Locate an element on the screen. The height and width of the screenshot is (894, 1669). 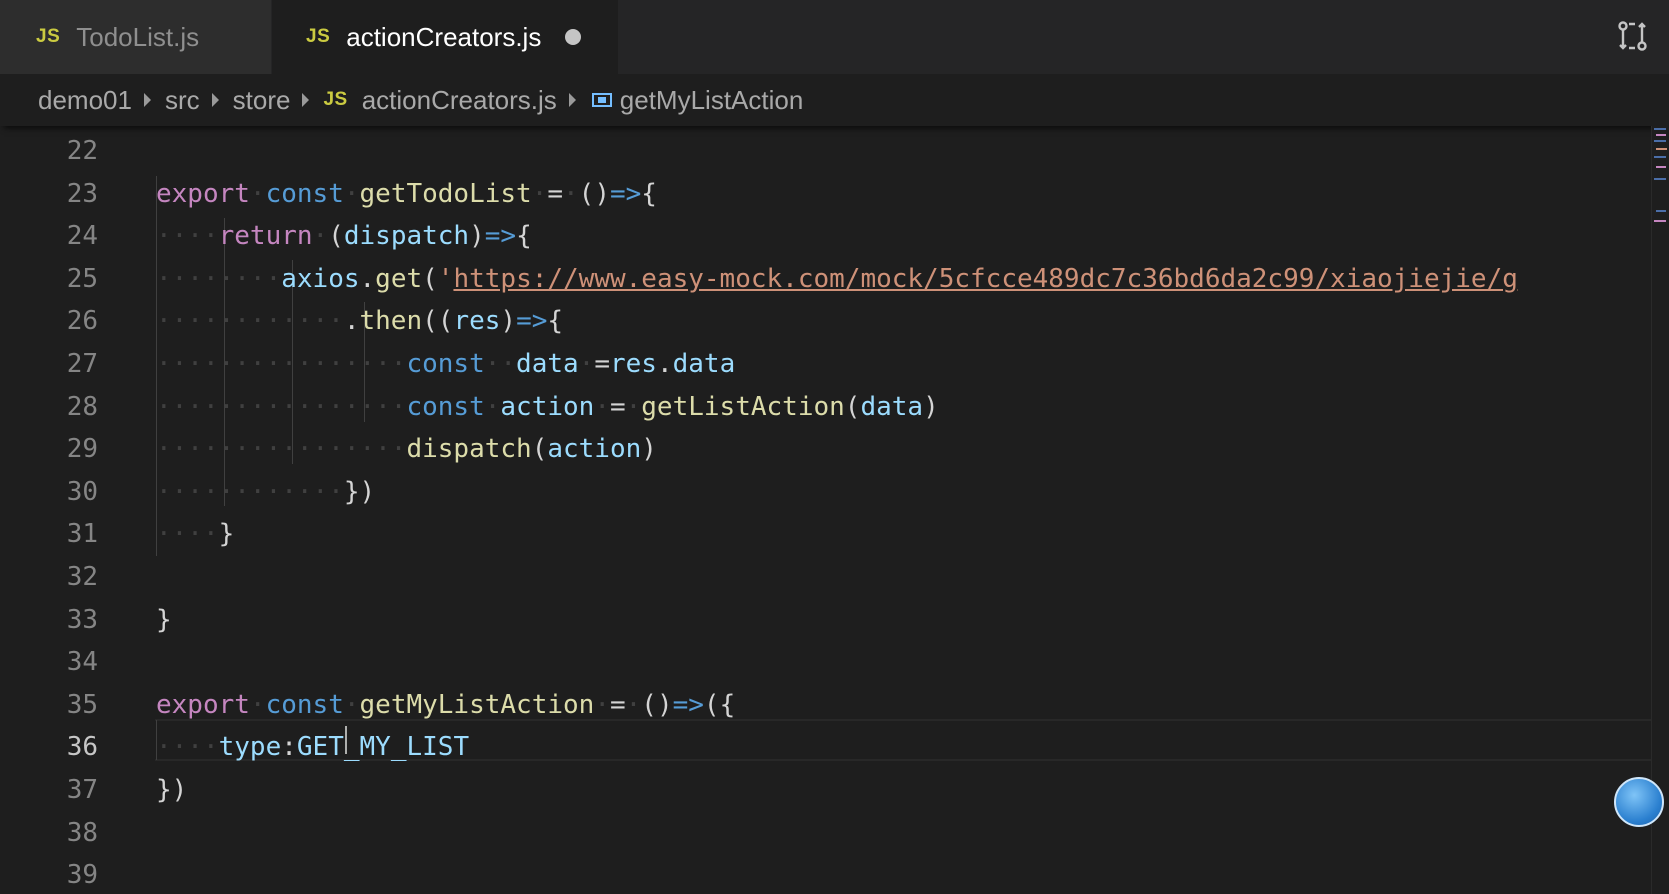
code-text: ············}) is located at coordinates (265, 492).